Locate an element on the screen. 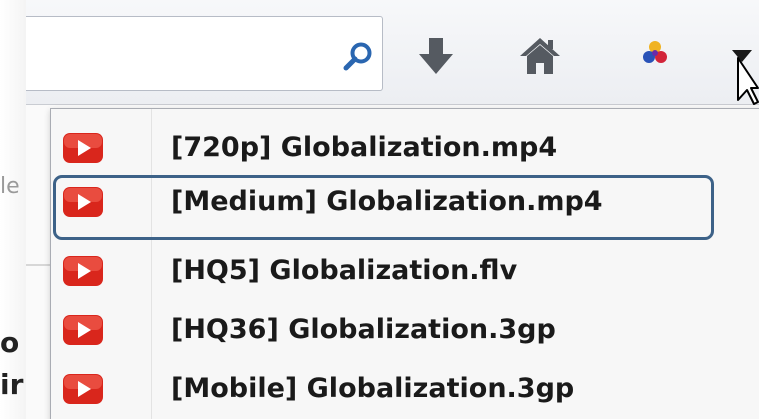 This screenshot has width=759, height=419. page-text-fragment: o is located at coordinates (10, 342).